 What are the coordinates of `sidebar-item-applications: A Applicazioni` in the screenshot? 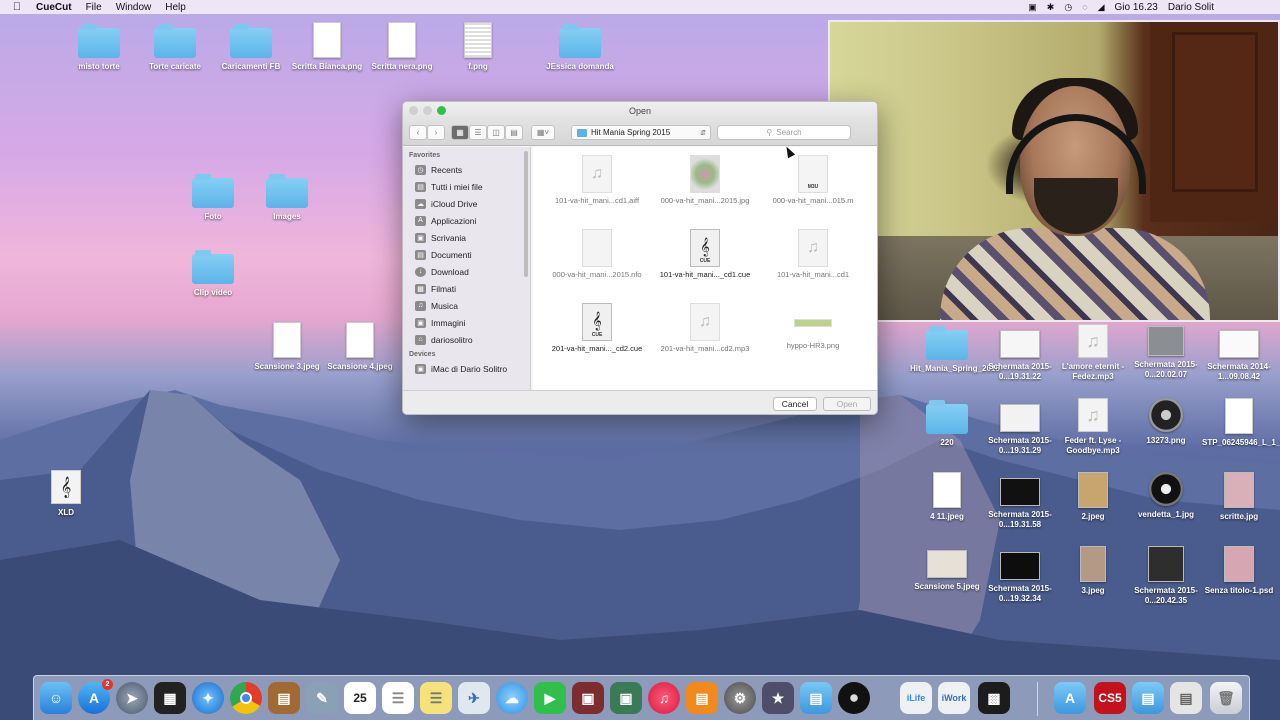 It's located at (466, 220).